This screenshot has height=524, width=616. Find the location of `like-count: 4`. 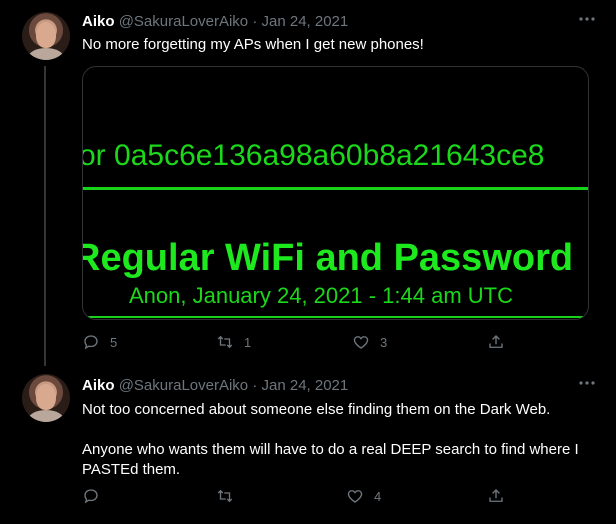

like-count: 4 is located at coordinates (378, 496).